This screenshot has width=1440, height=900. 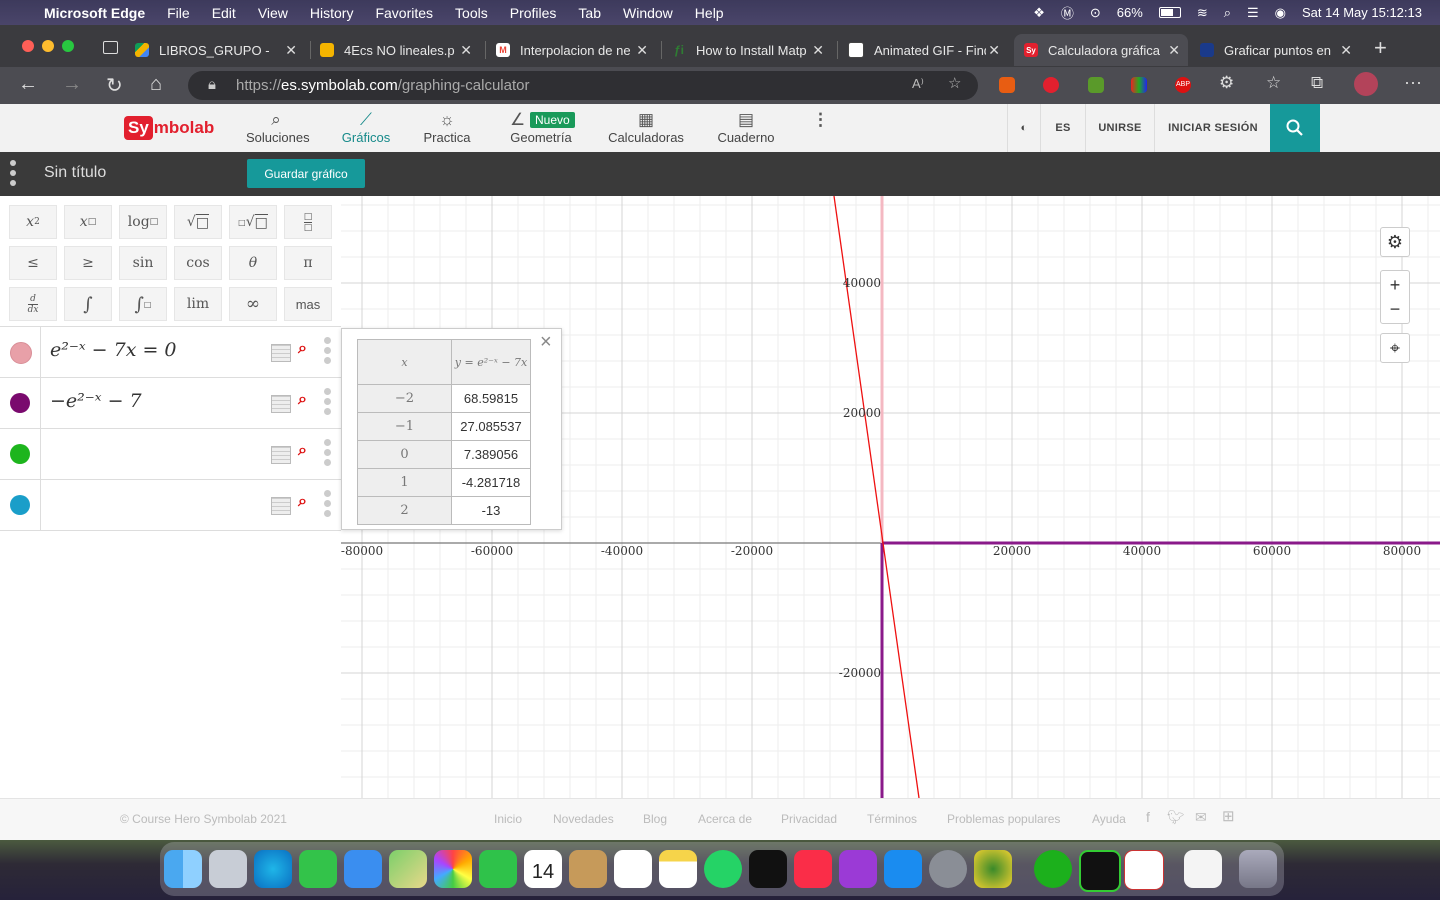 I want to click on tab-calculadora: Sy Calculadora gráfica ✕, so click(x=1101, y=50).